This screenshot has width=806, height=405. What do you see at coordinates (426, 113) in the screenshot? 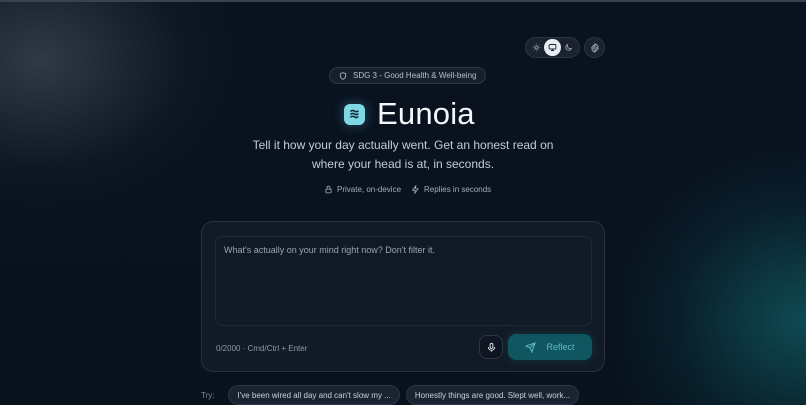
I see `app-title: Eunoia` at bounding box center [426, 113].